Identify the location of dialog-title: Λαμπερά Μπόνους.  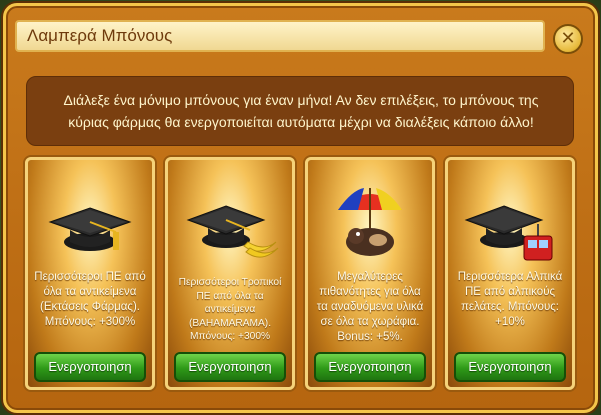
(100, 35).